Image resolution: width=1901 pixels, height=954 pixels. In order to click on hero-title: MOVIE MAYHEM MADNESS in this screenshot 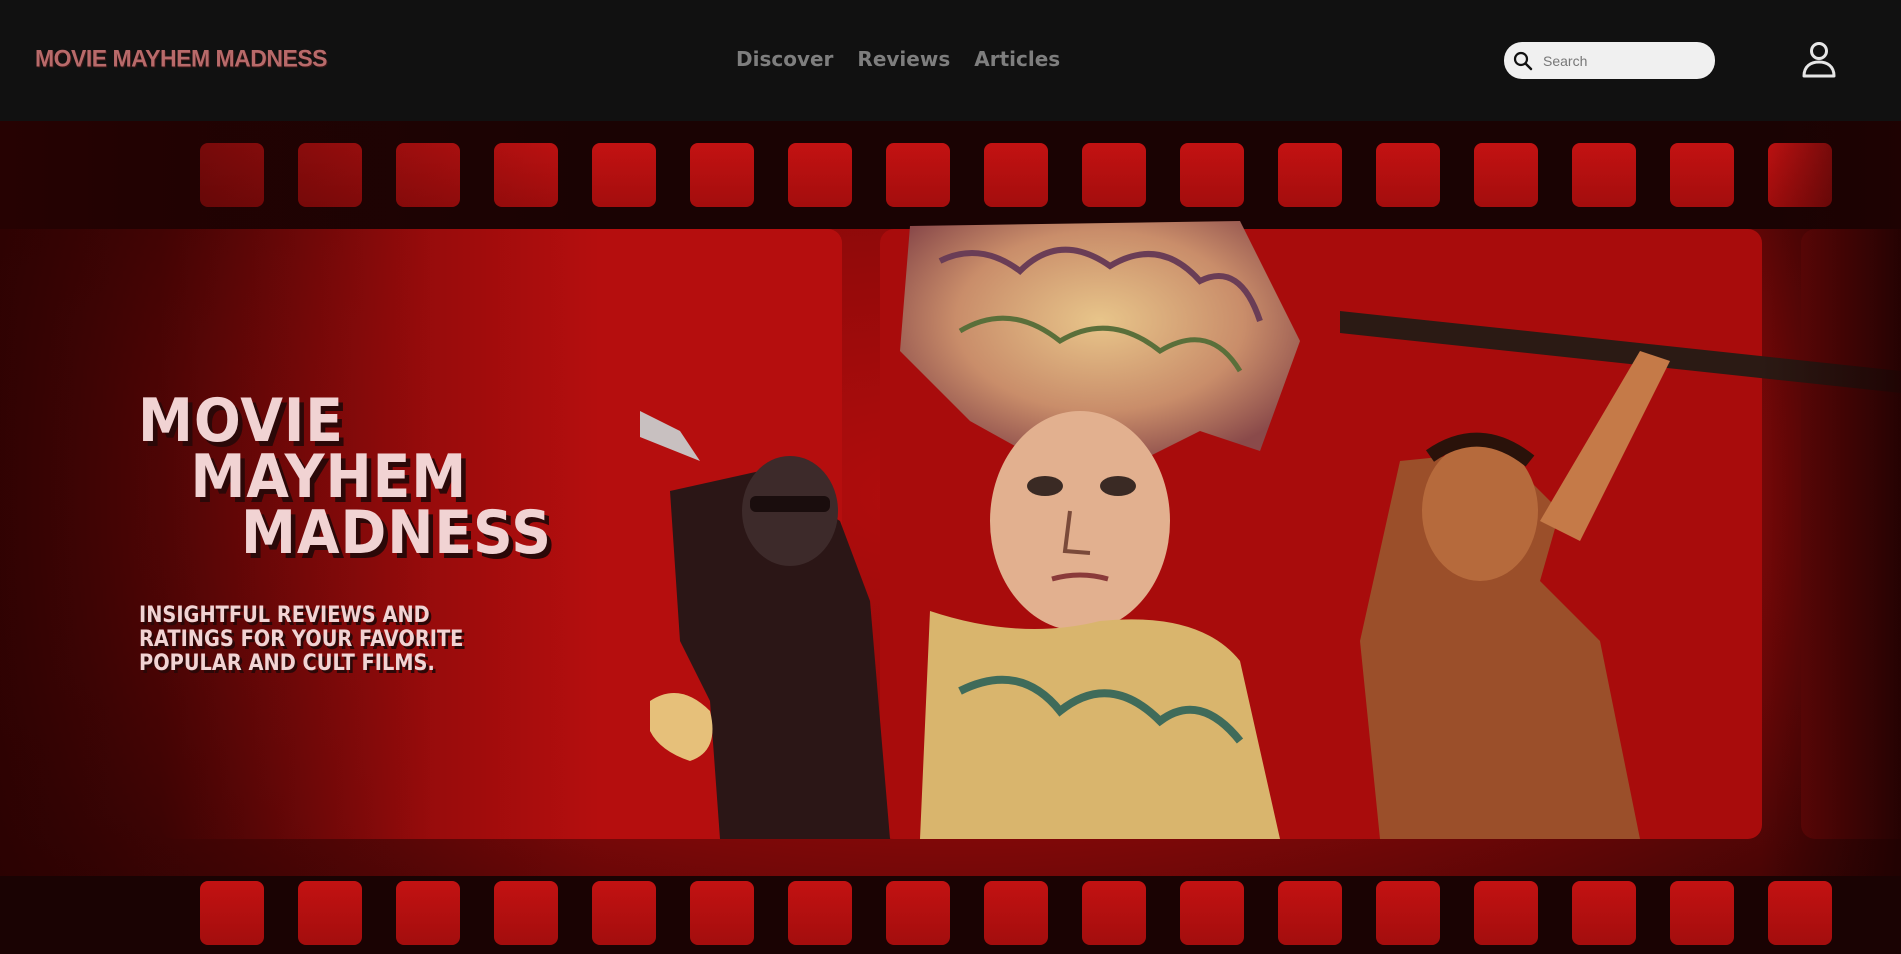, I will do `click(345, 477)`.